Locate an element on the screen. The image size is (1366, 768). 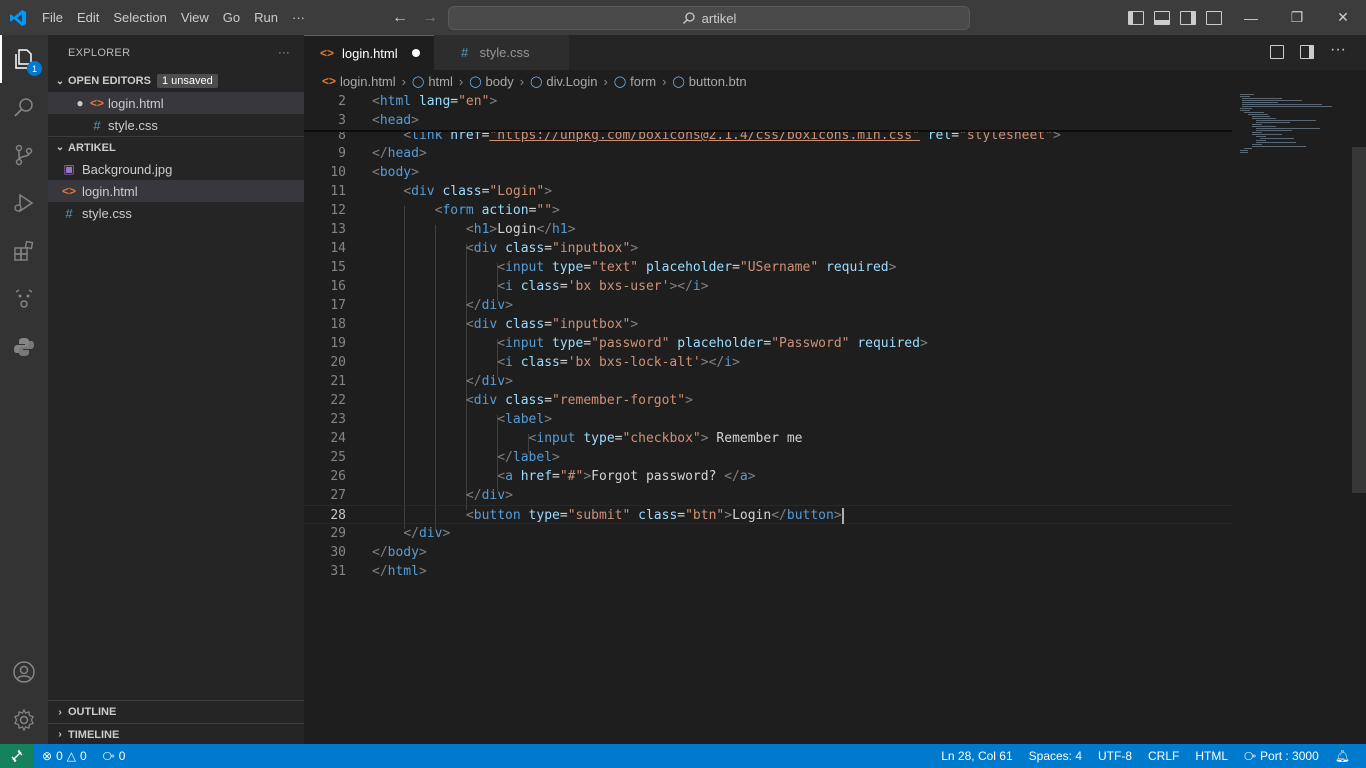
split-editor-icon is located at coordinates (1307, 52).